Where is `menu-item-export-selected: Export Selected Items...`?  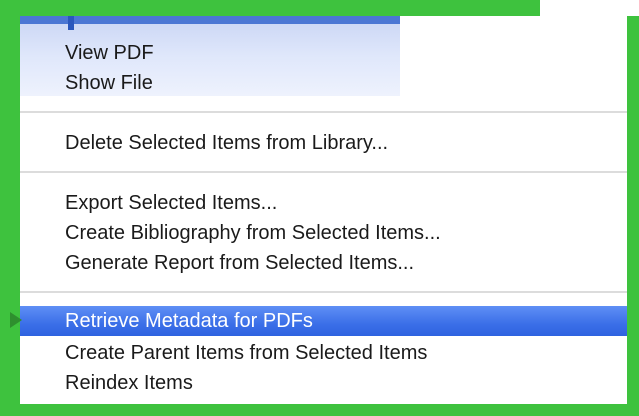
menu-item-export-selected: Export Selected Items... is located at coordinates (329, 203).